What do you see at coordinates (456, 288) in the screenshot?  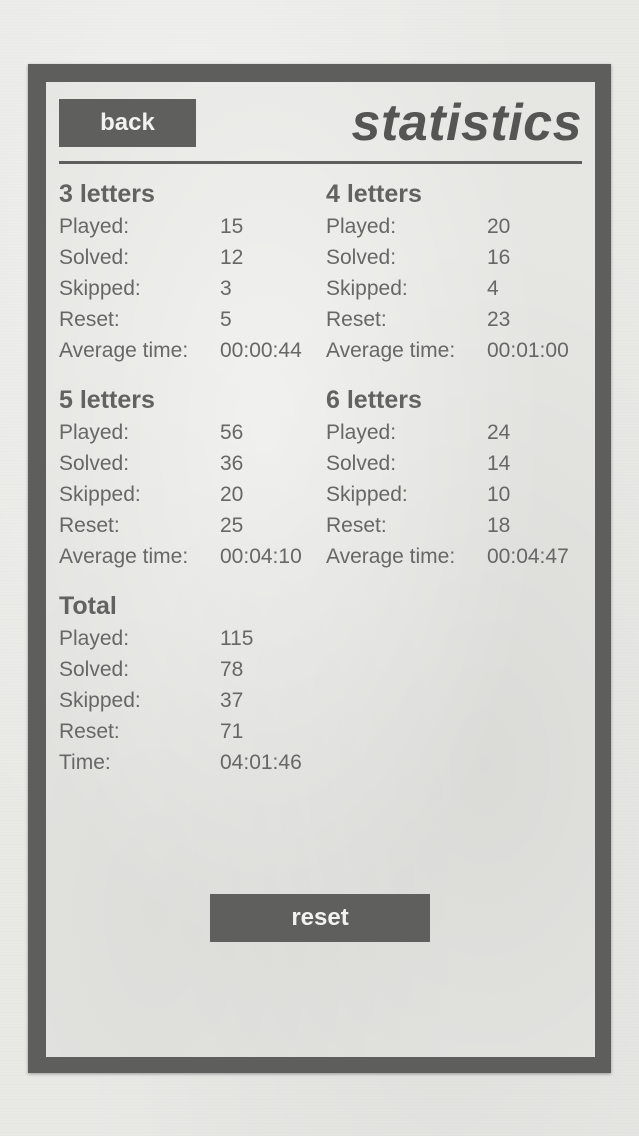 I see `stat-row-skipped: Skipped: 4` at bounding box center [456, 288].